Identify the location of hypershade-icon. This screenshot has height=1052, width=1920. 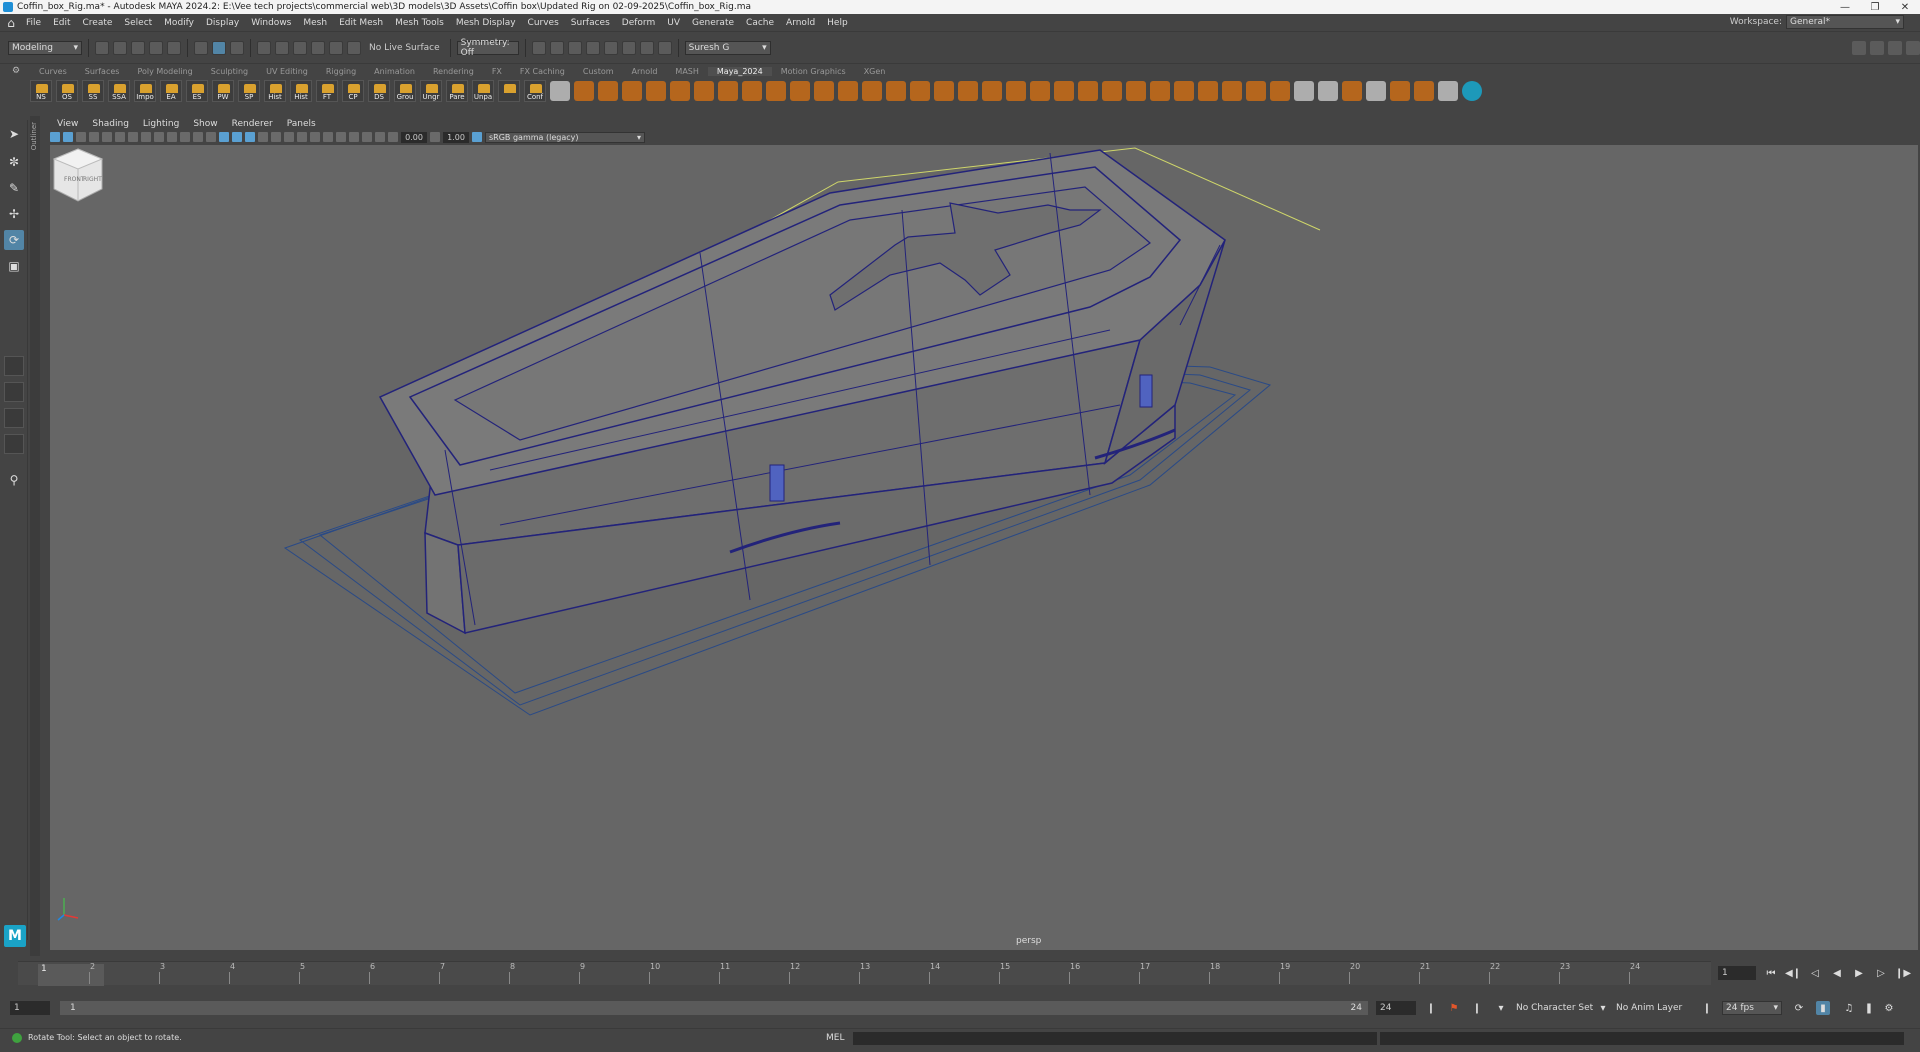
(610, 47).